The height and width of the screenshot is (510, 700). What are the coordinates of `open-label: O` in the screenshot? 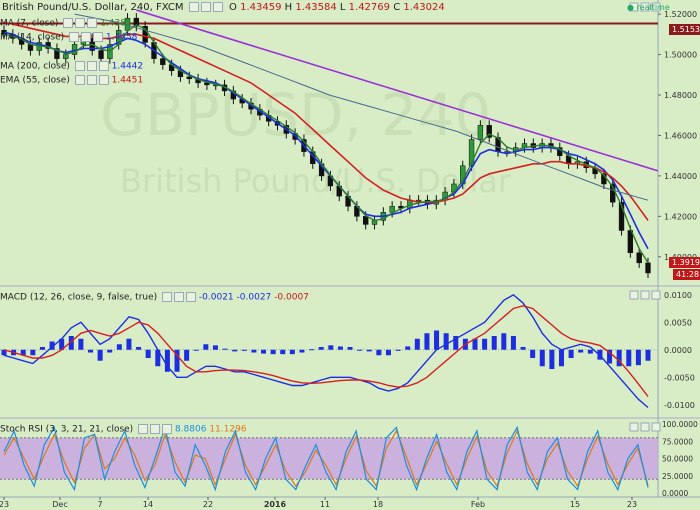 It's located at (233, 7).